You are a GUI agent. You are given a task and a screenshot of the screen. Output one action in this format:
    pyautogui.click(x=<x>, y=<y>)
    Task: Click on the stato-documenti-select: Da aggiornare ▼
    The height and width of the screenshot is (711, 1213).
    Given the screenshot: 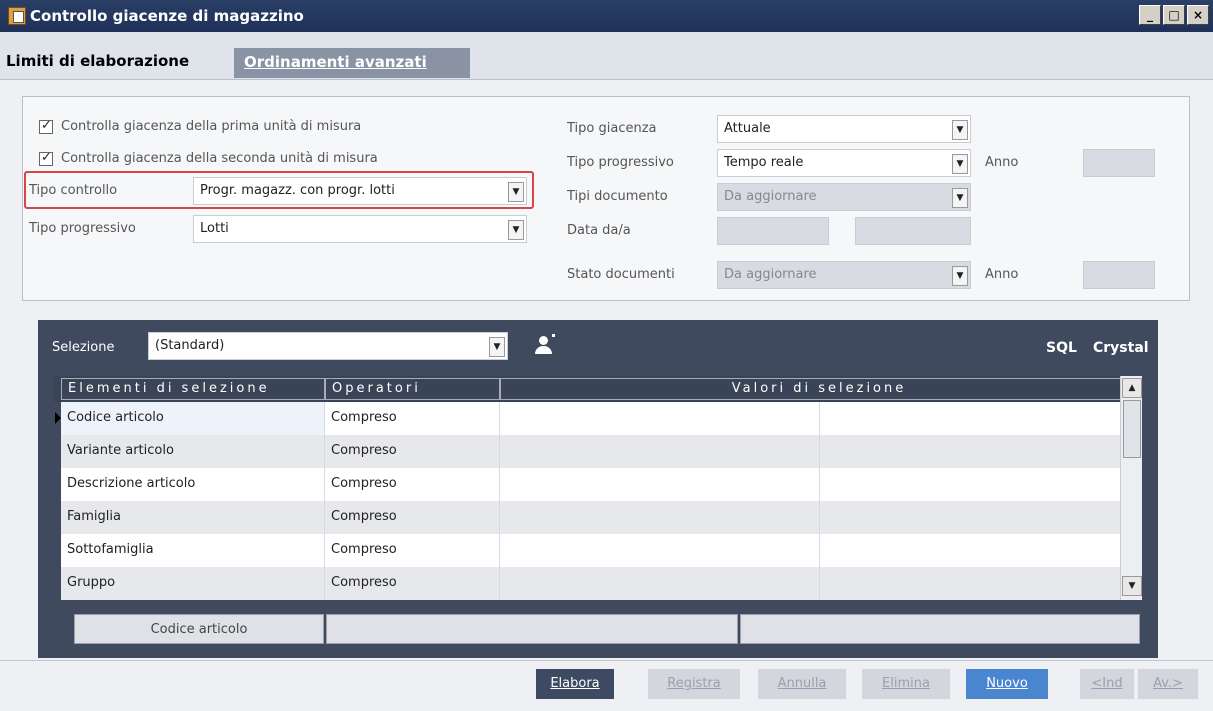 What is the action you would take?
    pyautogui.click(x=844, y=275)
    